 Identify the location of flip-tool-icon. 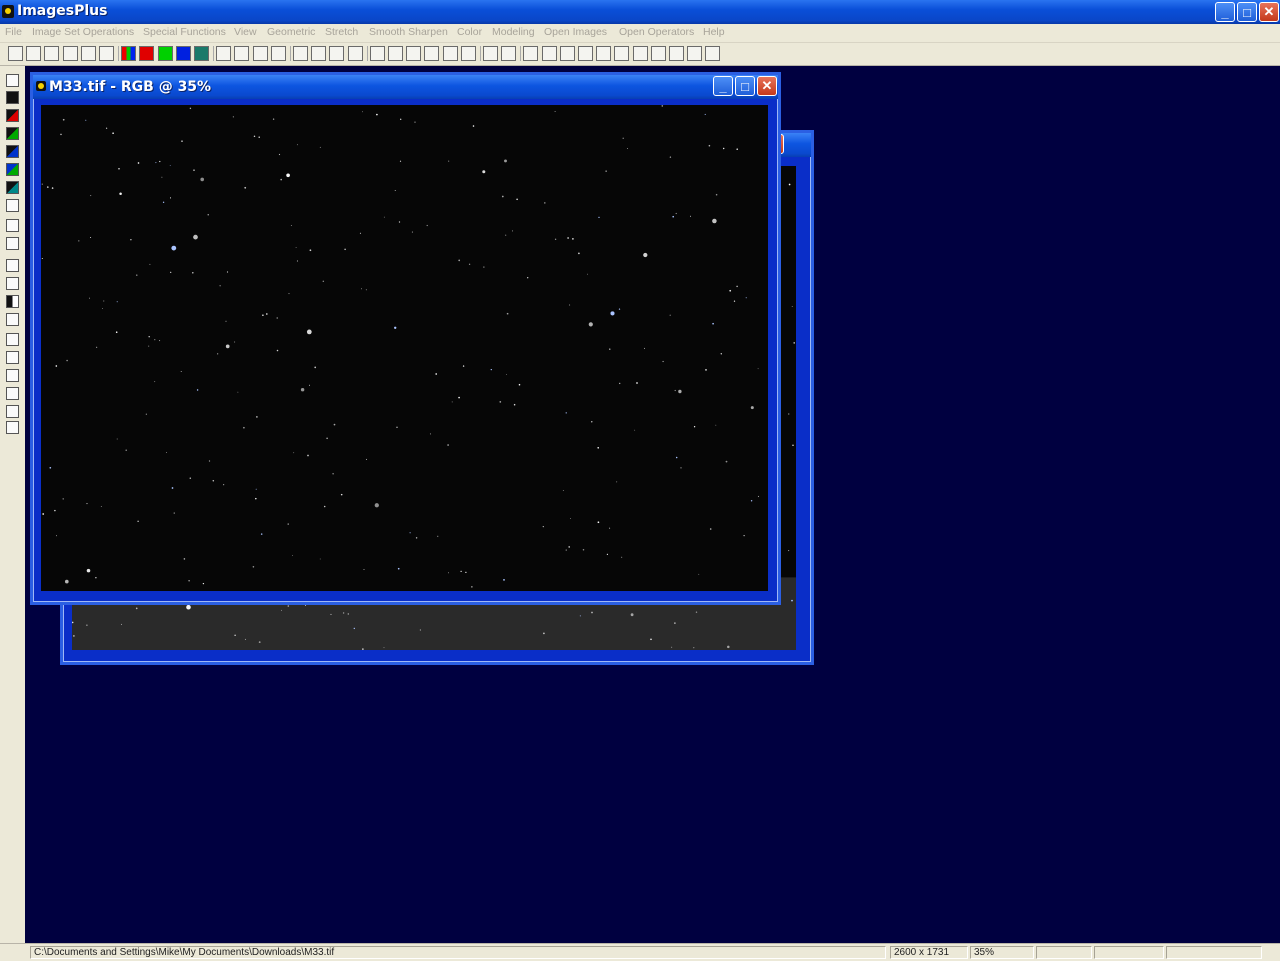
(12, 427).